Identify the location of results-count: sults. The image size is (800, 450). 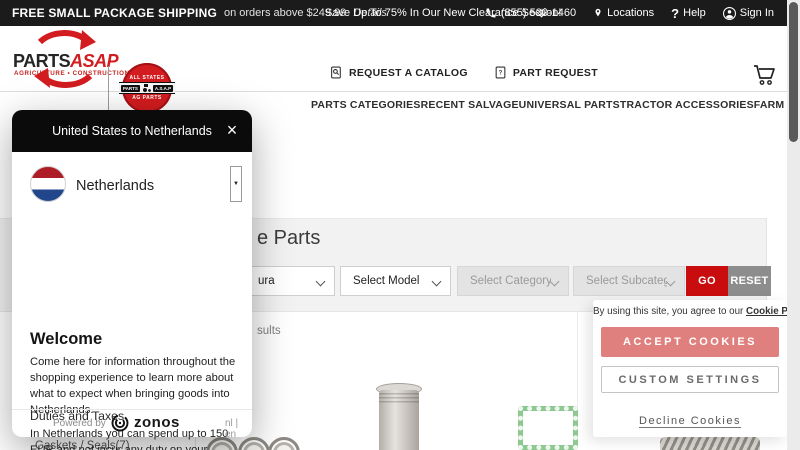
(269, 331).